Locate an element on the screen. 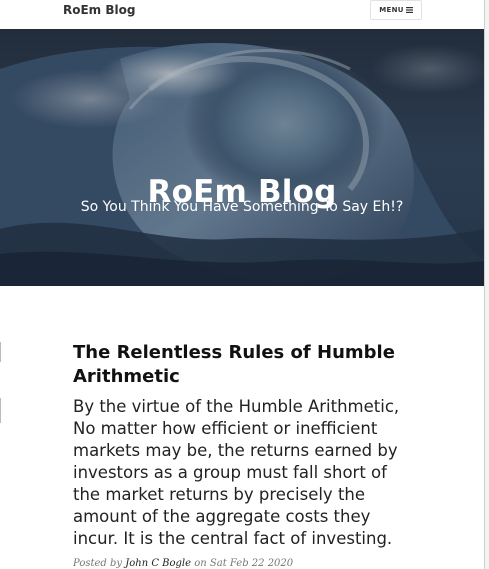  menu-button-label: MENU is located at coordinates (391, 10).